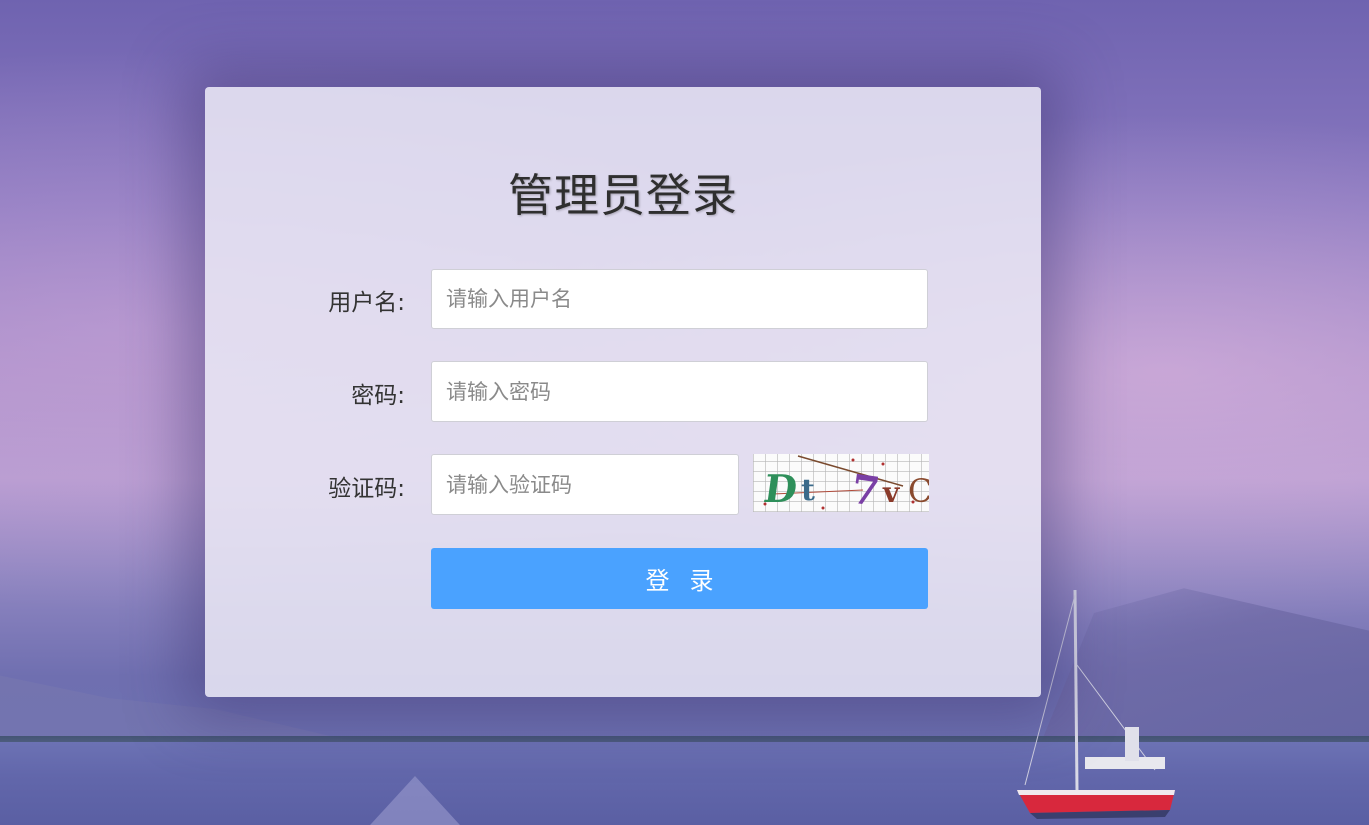  What do you see at coordinates (585, 484) in the screenshot?
I see `captcha-input` at bounding box center [585, 484].